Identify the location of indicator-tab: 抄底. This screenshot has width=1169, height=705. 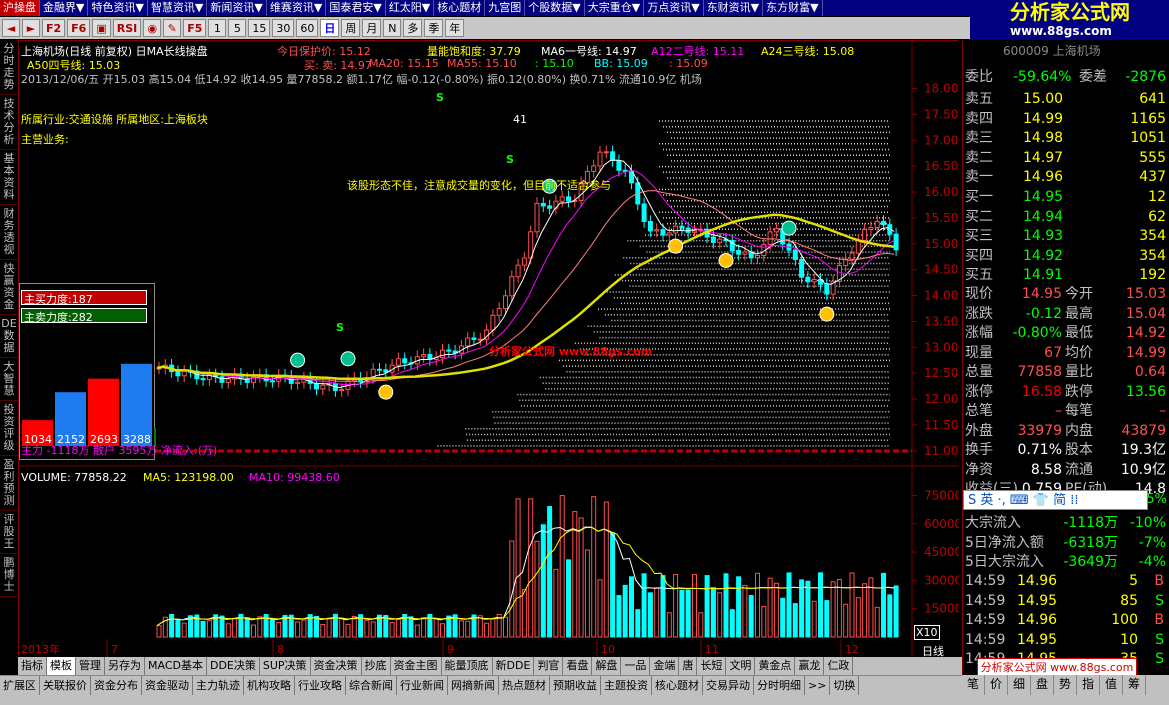
(376, 666).